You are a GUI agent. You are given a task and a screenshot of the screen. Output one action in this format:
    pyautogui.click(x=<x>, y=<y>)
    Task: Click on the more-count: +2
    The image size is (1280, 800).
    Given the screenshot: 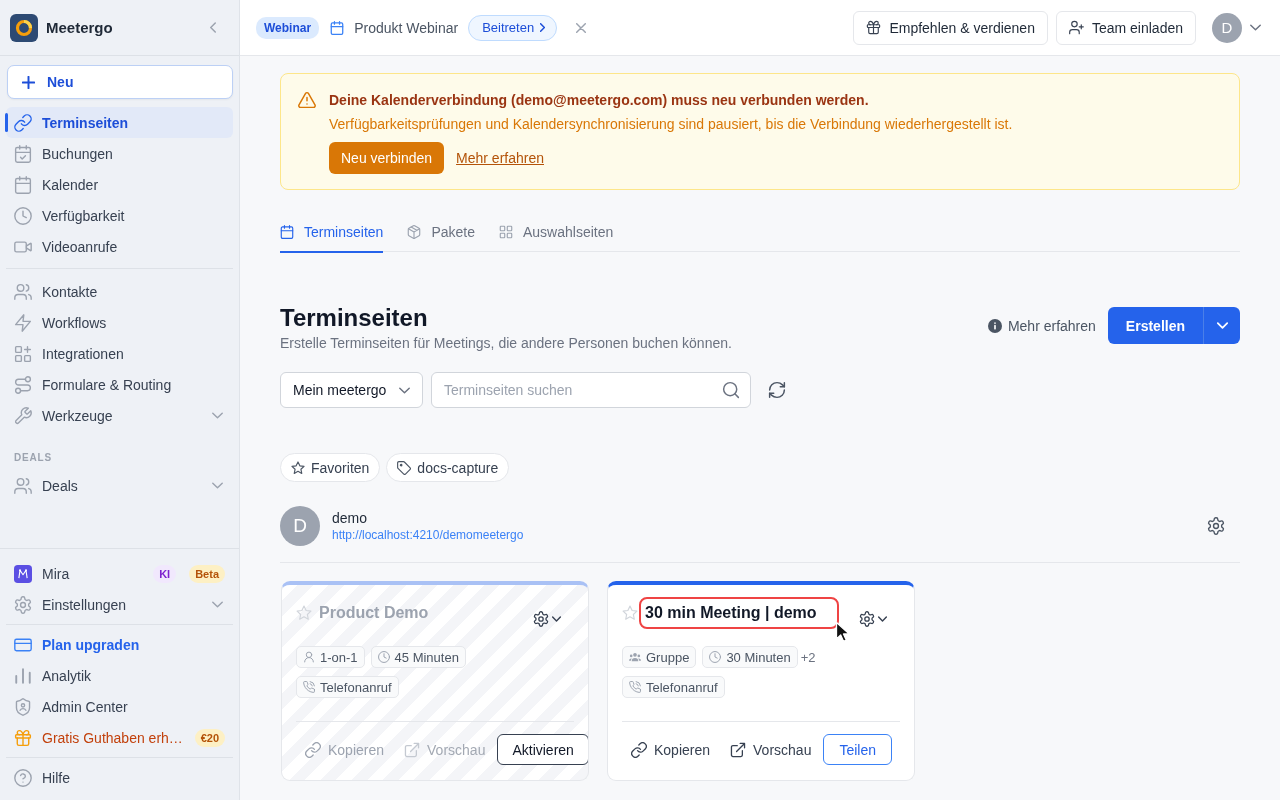 What is the action you would take?
    pyautogui.click(x=808, y=657)
    